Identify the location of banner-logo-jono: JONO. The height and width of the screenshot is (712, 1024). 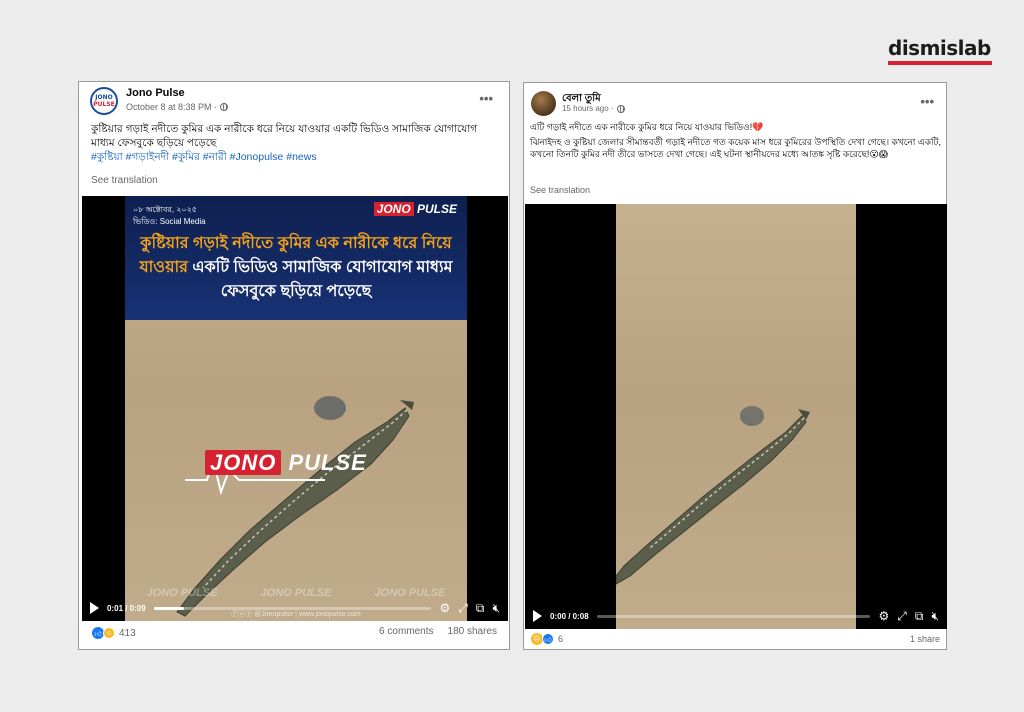
(393, 209).